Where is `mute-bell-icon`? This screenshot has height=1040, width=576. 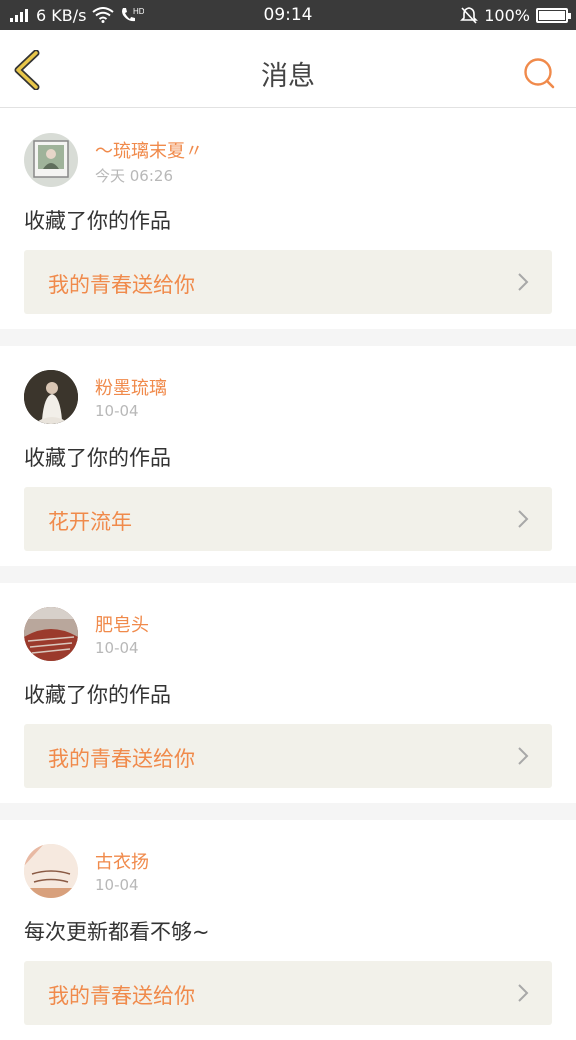
mute-bell-icon is located at coordinates (469, 15).